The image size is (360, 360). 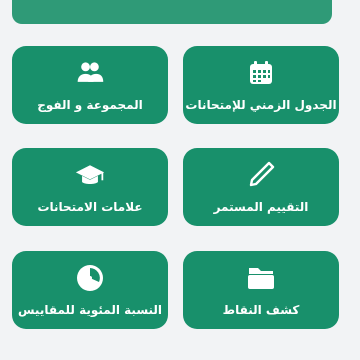 I want to click on pencil-icon, so click(x=261, y=175).